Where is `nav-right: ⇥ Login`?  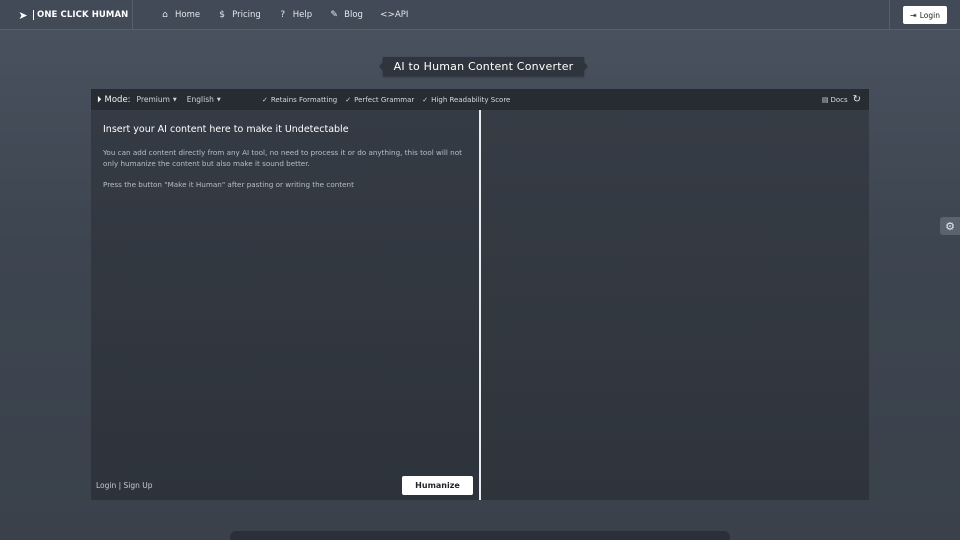 nav-right: ⇥ Login is located at coordinates (924, 15).